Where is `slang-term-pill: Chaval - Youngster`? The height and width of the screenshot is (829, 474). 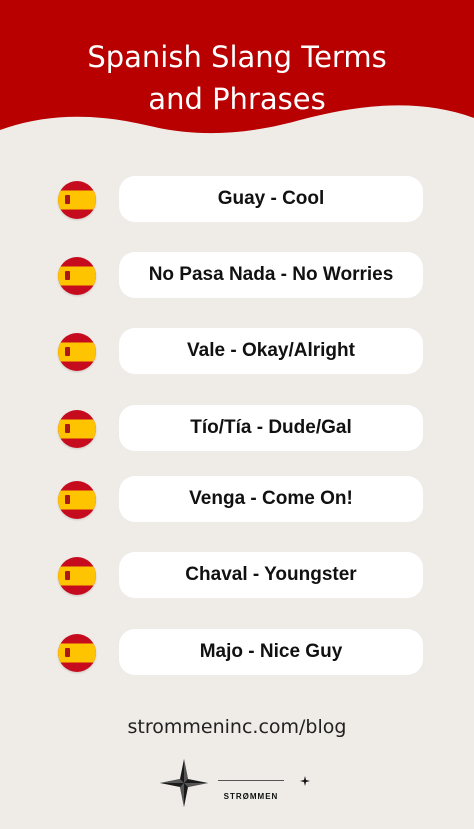 slang-term-pill: Chaval - Youngster is located at coordinates (271, 575).